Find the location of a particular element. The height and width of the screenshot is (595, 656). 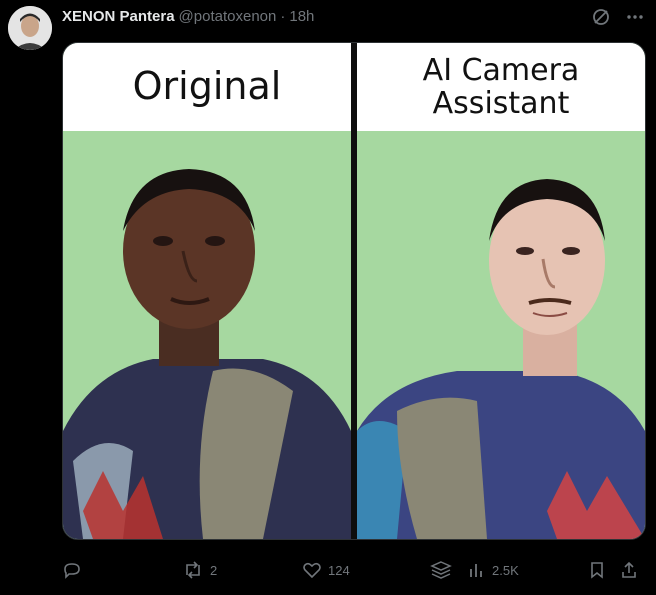

avatar-image is located at coordinates (30, 28).